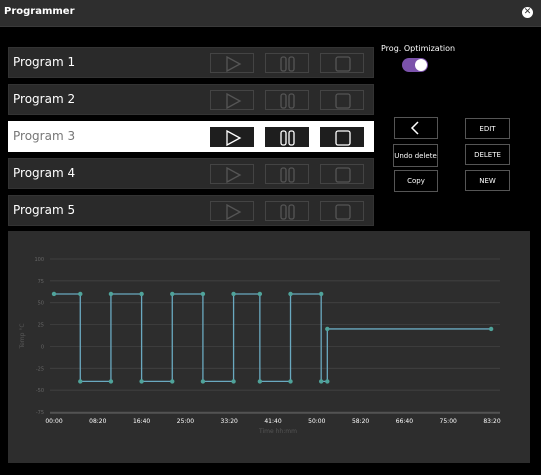 This screenshot has height=475, width=541. Describe the element at coordinates (44, 136) in the screenshot. I see `program-label: Program 3` at that location.